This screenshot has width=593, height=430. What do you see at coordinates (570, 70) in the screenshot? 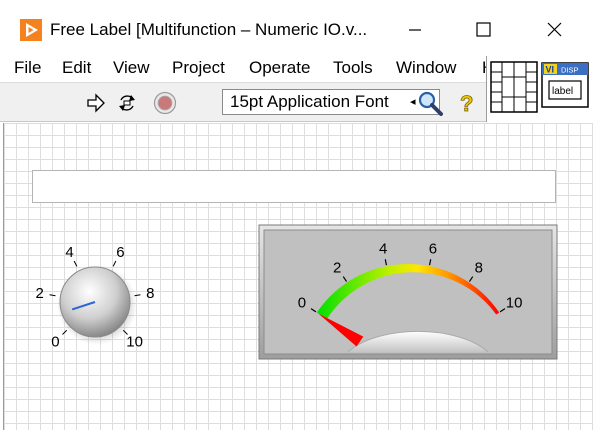
I see `disp-label-text: DISP` at bounding box center [570, 70].